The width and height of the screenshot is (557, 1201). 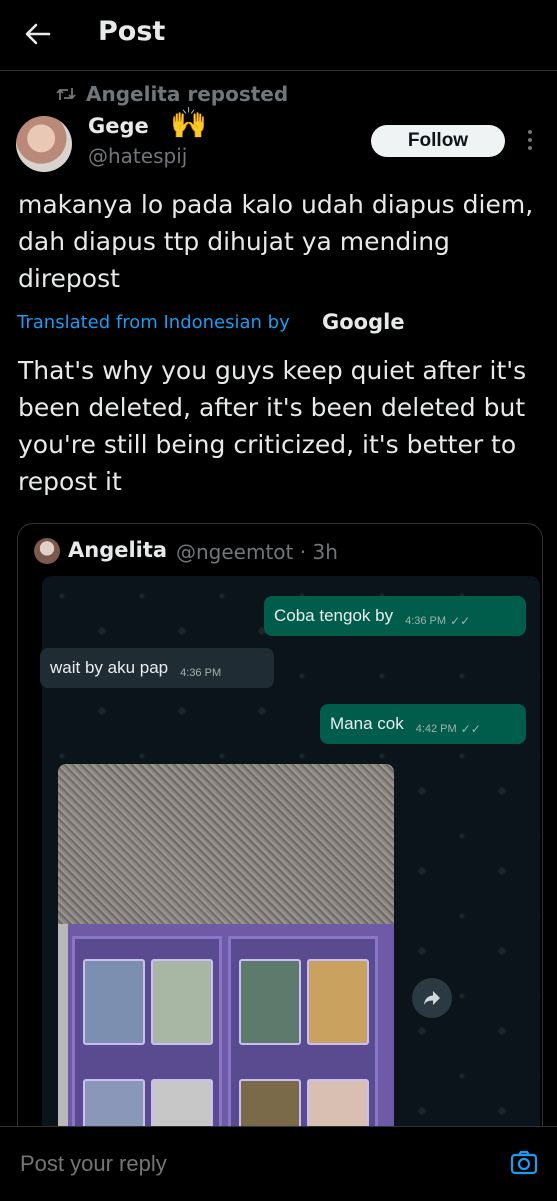 What do you see at coordinates (530, 141) in the screenshot?
I see `more-icon` at bounding box center [530, 141].